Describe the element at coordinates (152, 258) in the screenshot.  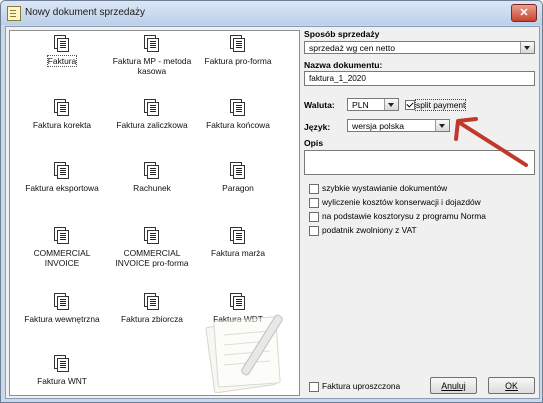
I see `doc-label: COMMERCIAL INVOICE pro-forma` at that location.